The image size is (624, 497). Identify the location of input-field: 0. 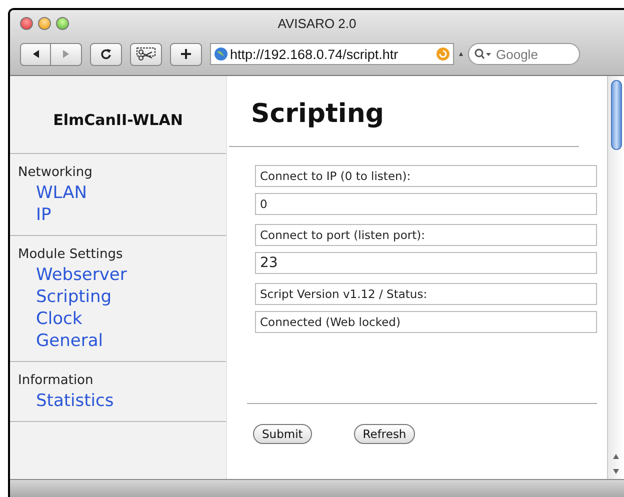
(426, 204).